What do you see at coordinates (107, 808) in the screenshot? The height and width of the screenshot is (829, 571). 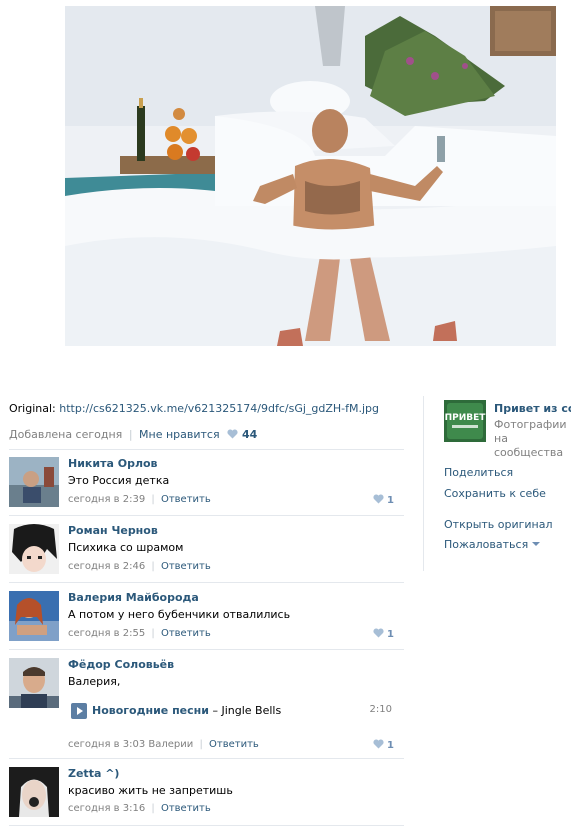 I see `comment-time: сегодня в 3:16` at bounding box center [107, 808].